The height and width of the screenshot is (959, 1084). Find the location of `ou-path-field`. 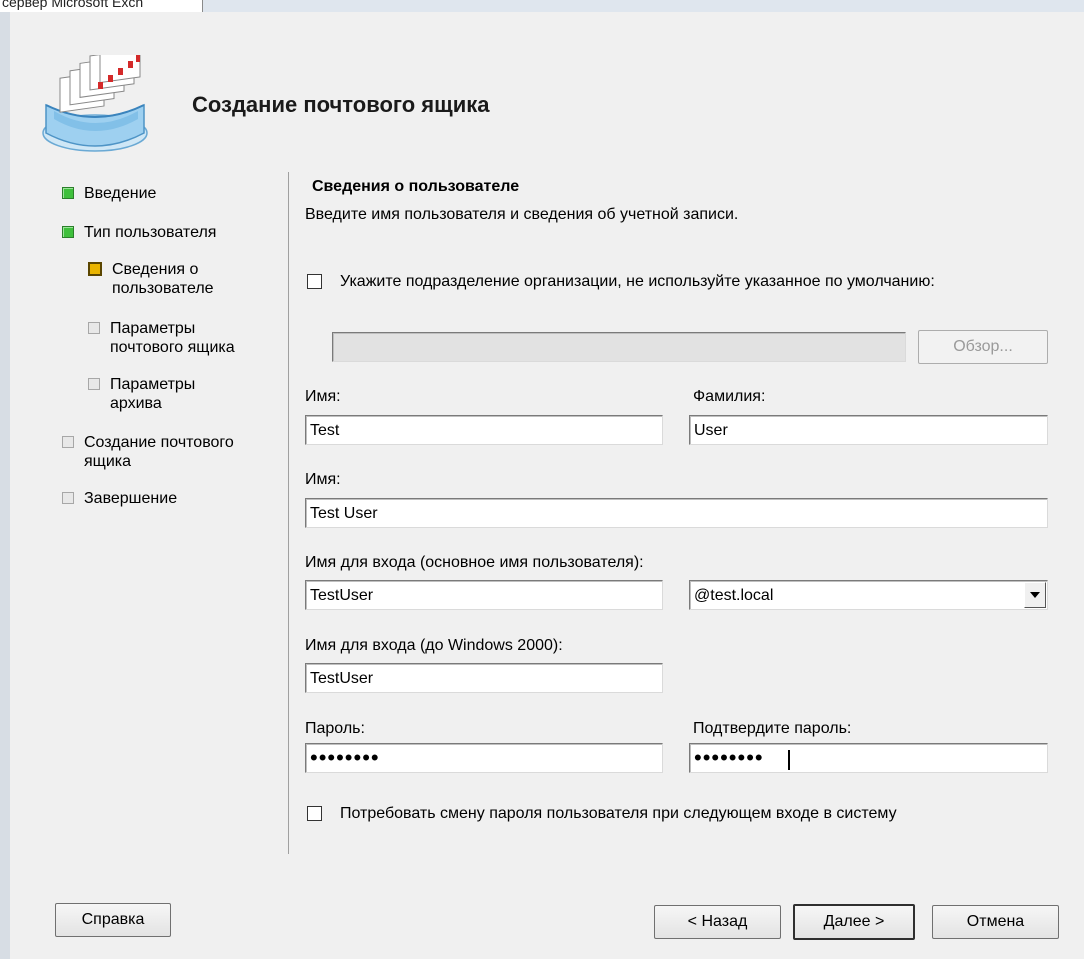

ou-path-field is located at coordinates (619, 347).